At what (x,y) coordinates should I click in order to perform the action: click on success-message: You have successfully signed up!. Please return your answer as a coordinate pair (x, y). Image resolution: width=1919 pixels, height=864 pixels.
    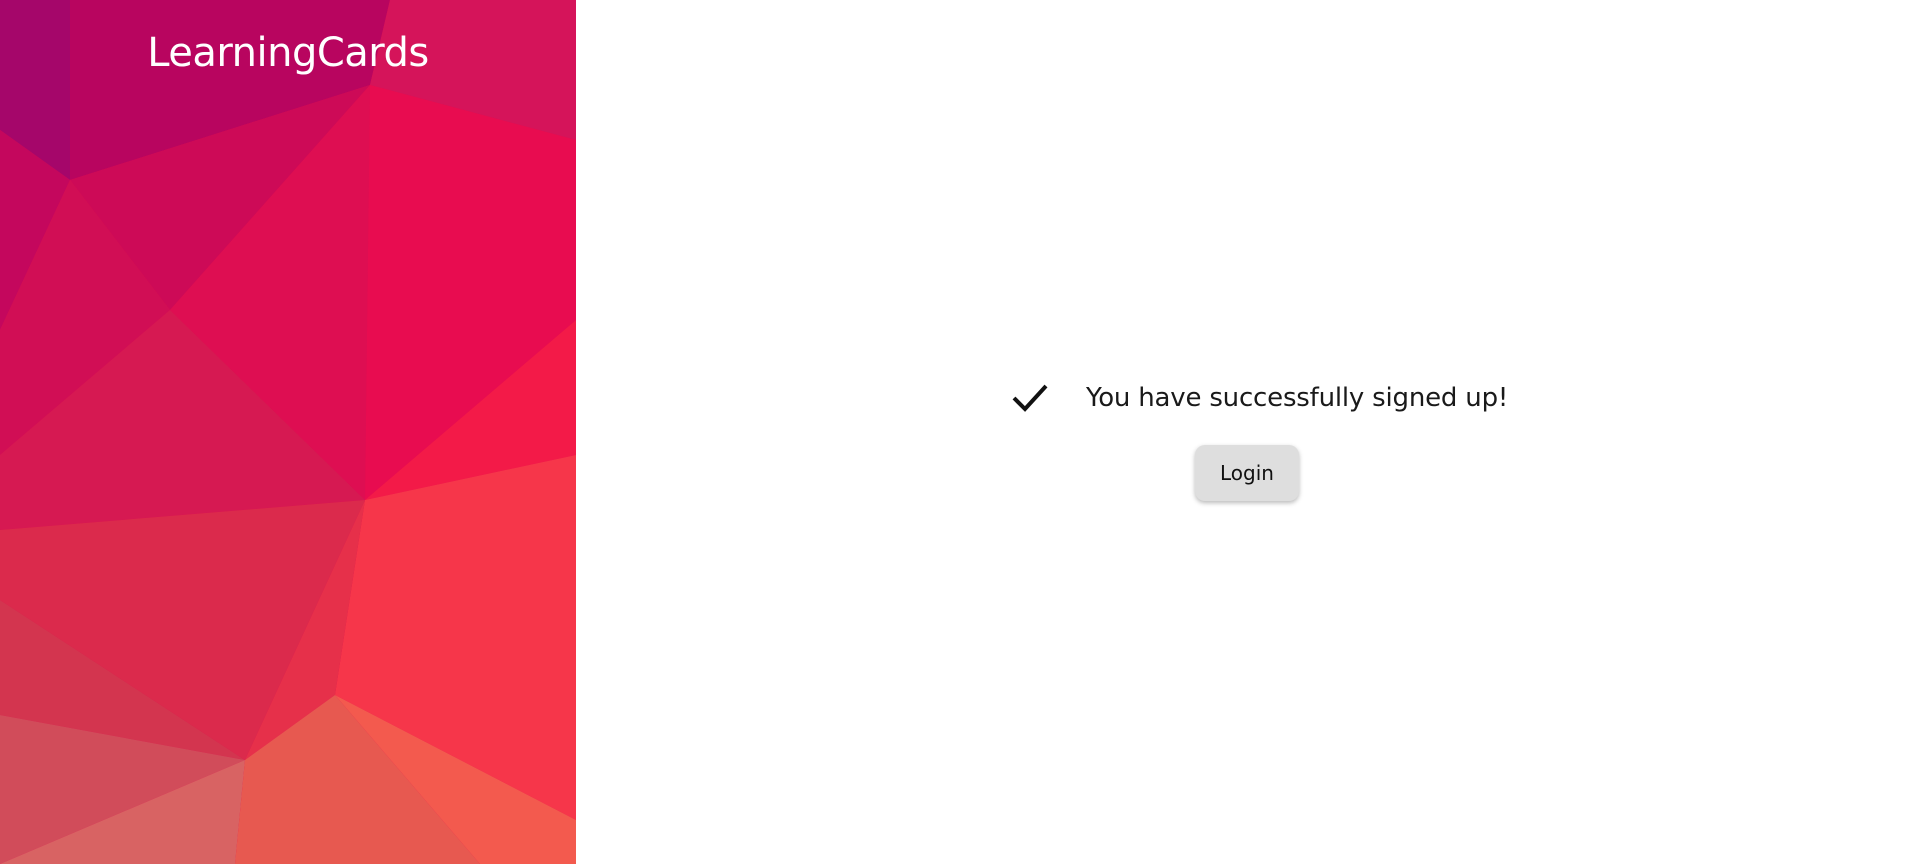
    Looking at the image, I should click on (1297, 398).